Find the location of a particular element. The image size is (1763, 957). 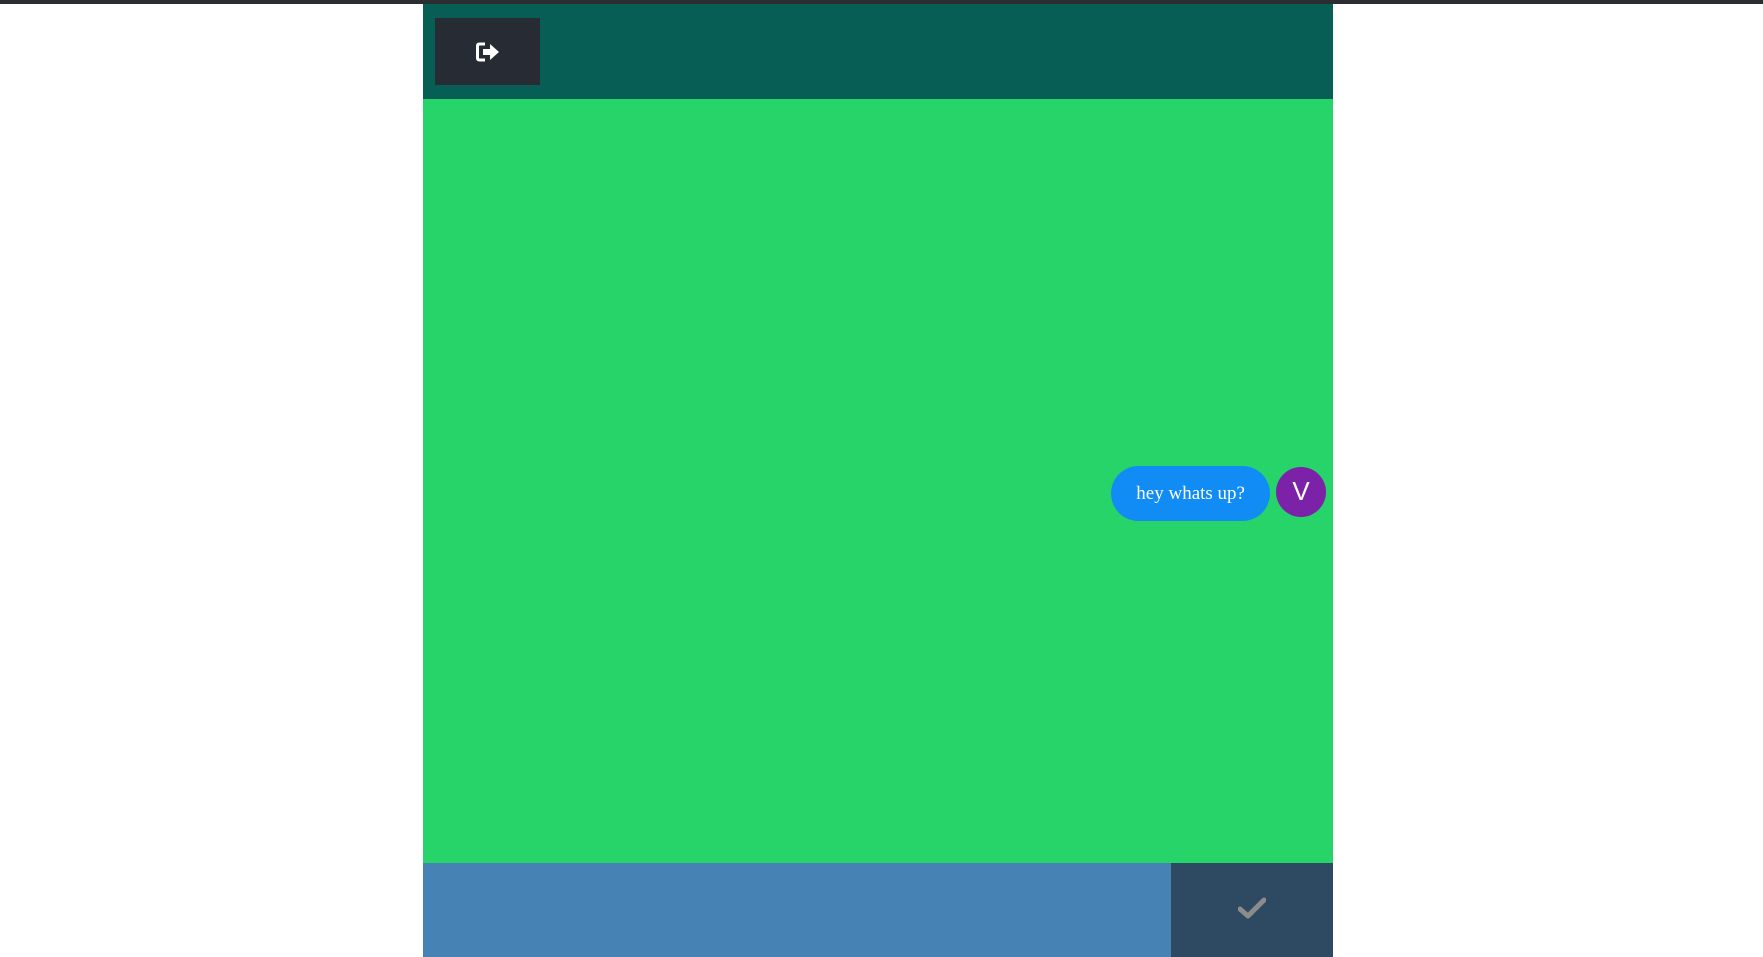

send-button is located at coordinates (1252, 910).